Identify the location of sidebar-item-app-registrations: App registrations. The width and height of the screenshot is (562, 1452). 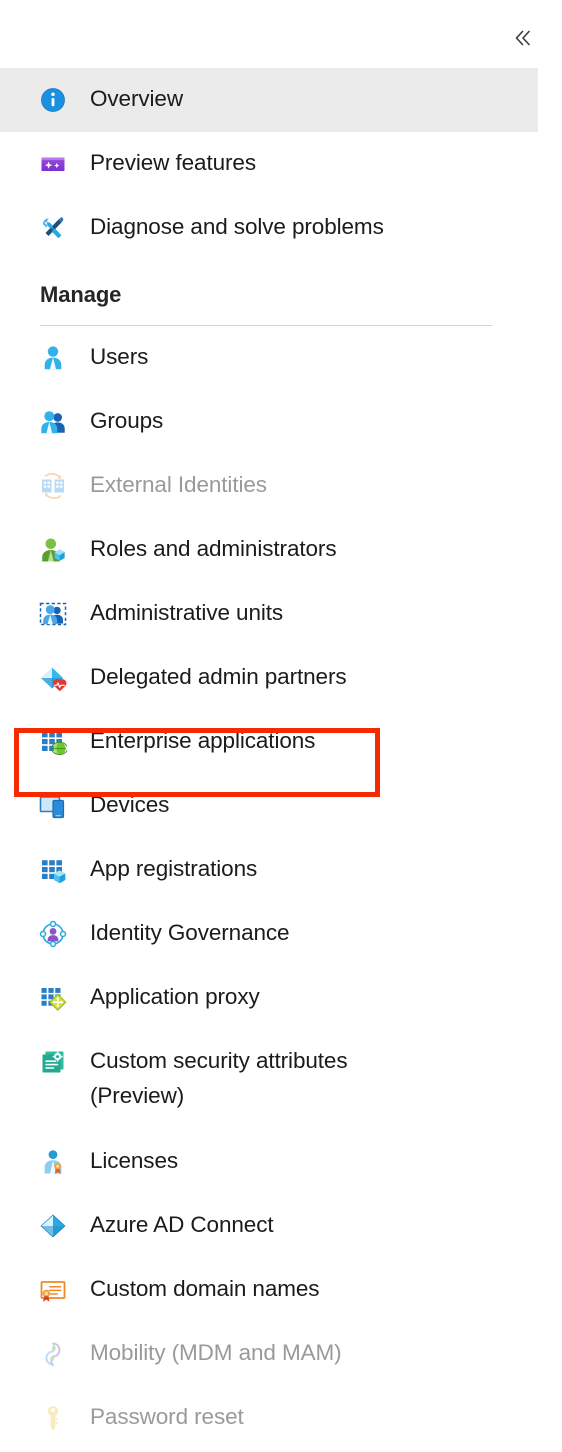
(281, 870).